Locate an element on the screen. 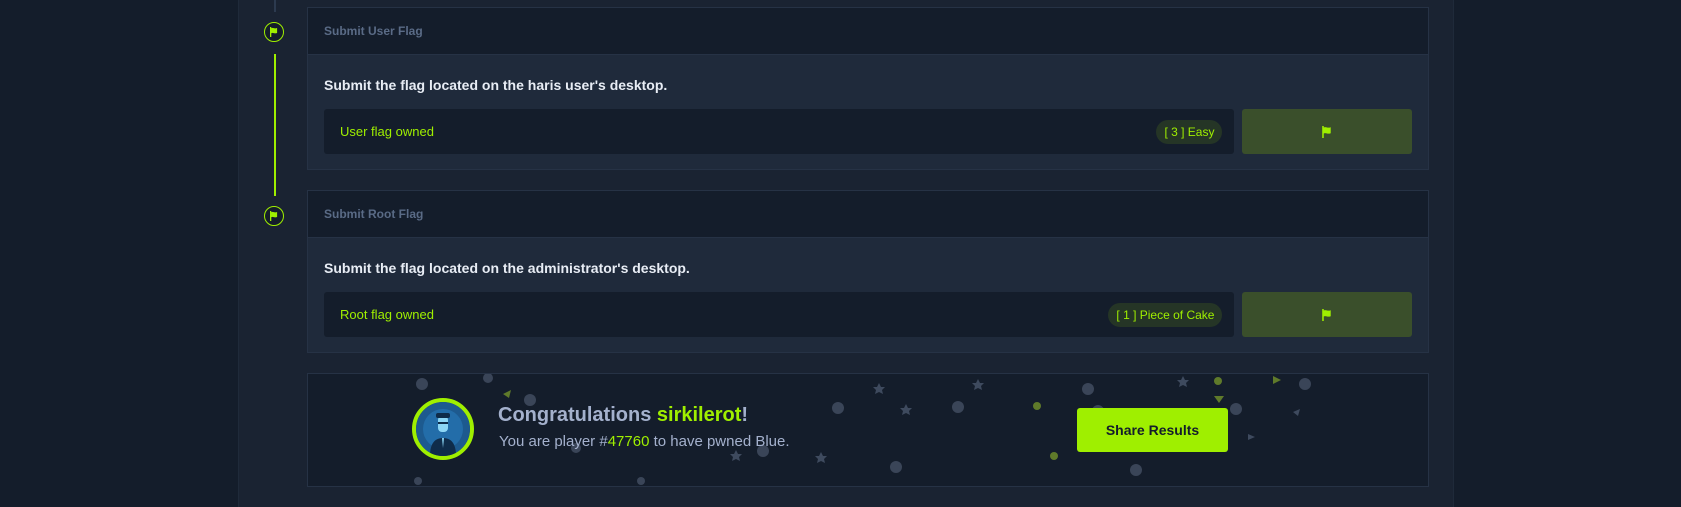 This screenshot has width=1681, height=507. congrats-suffix: ! is located at coordinates (745, 415).